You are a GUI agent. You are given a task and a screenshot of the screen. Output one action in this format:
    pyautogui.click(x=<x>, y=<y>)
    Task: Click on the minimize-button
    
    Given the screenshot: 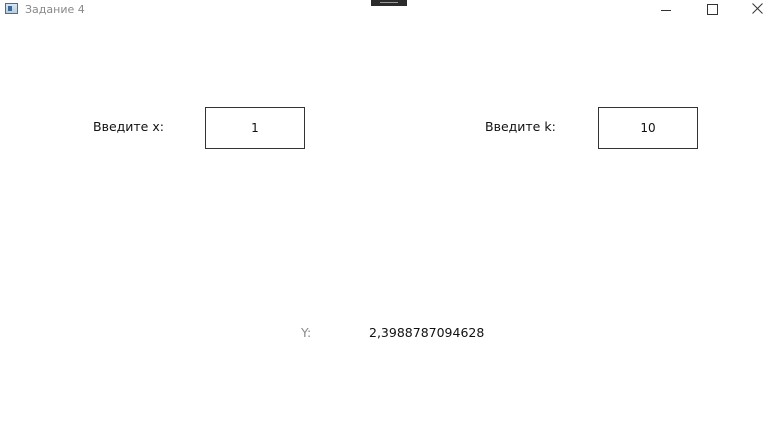 What is the action you would take?
    pyautogui.click(x=665, y=11)
    